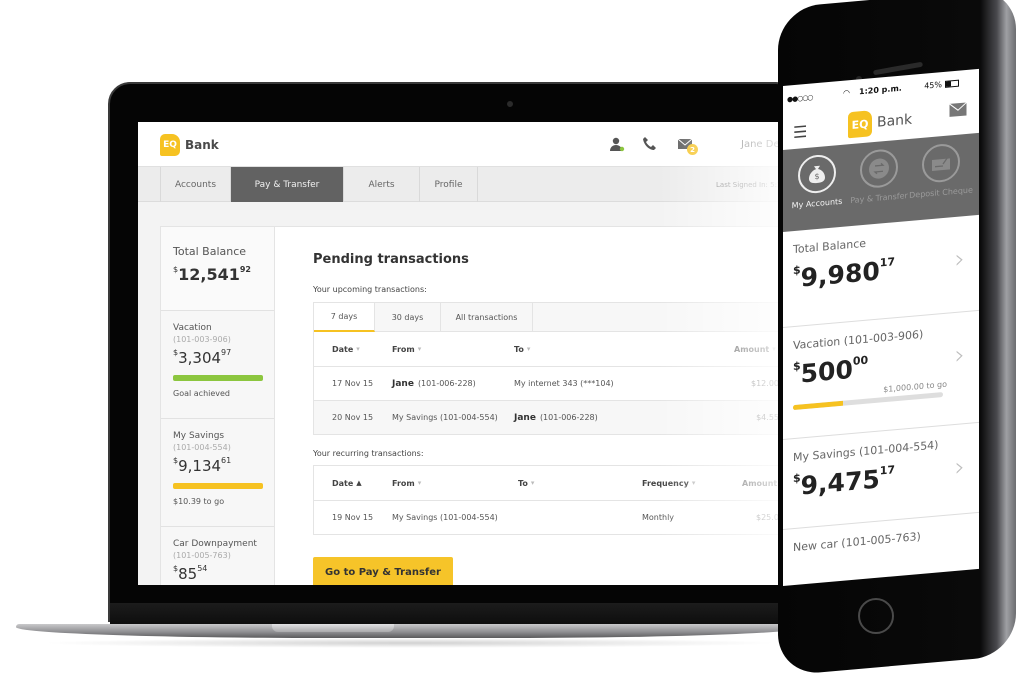 This screenshot has width=1024, height=683. Describe the element at coordinates (353, 517) in the screenshot. I see `cell-date: 19 Nov 15` at that location.